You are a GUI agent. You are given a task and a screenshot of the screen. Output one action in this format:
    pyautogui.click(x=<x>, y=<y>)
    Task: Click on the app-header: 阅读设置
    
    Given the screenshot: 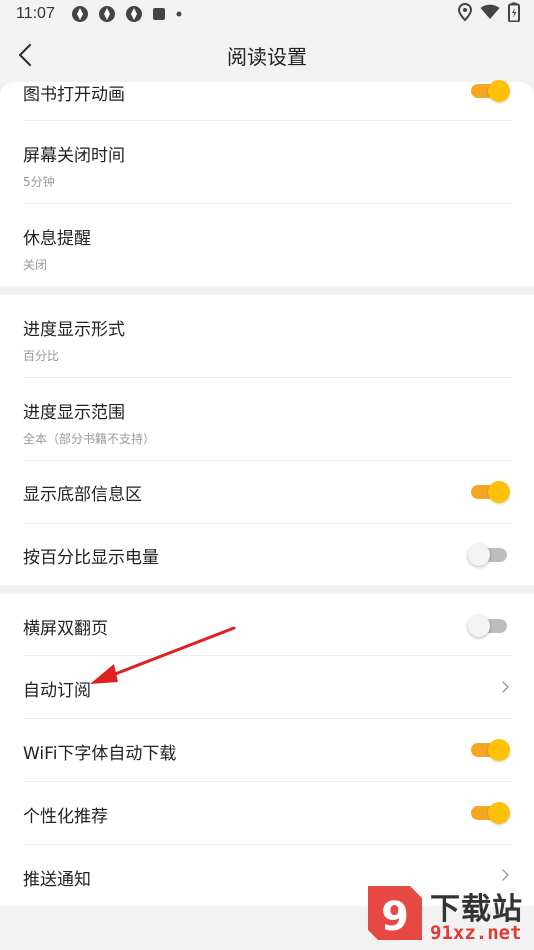 What is the action you would take?
    pyautogui.click(x=267, y=55)
    